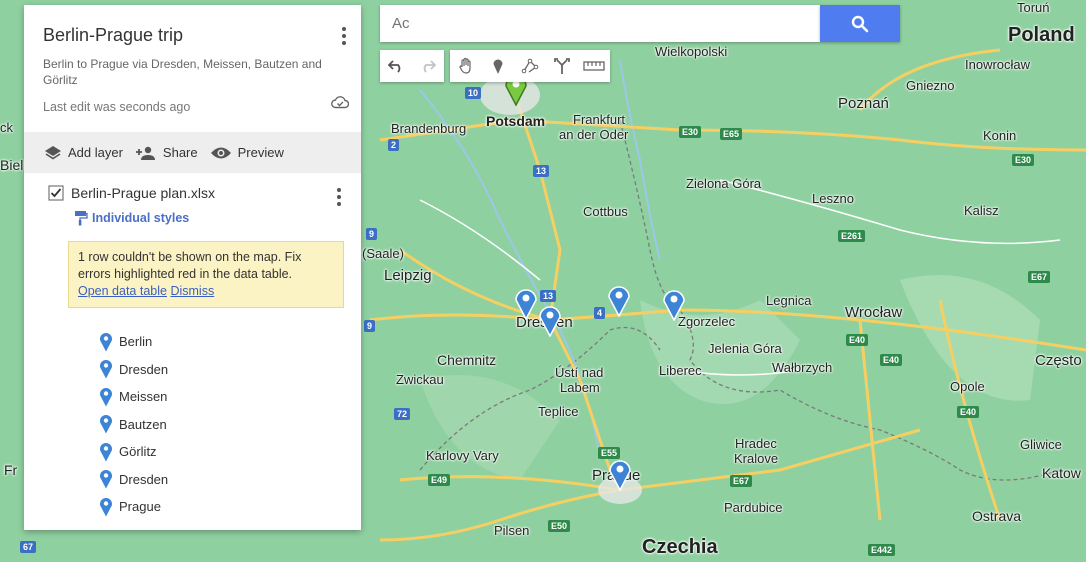 The width and height of the screenshot is (1086, 562). I want to click on list-item: Görlitz, so click(220, 452).